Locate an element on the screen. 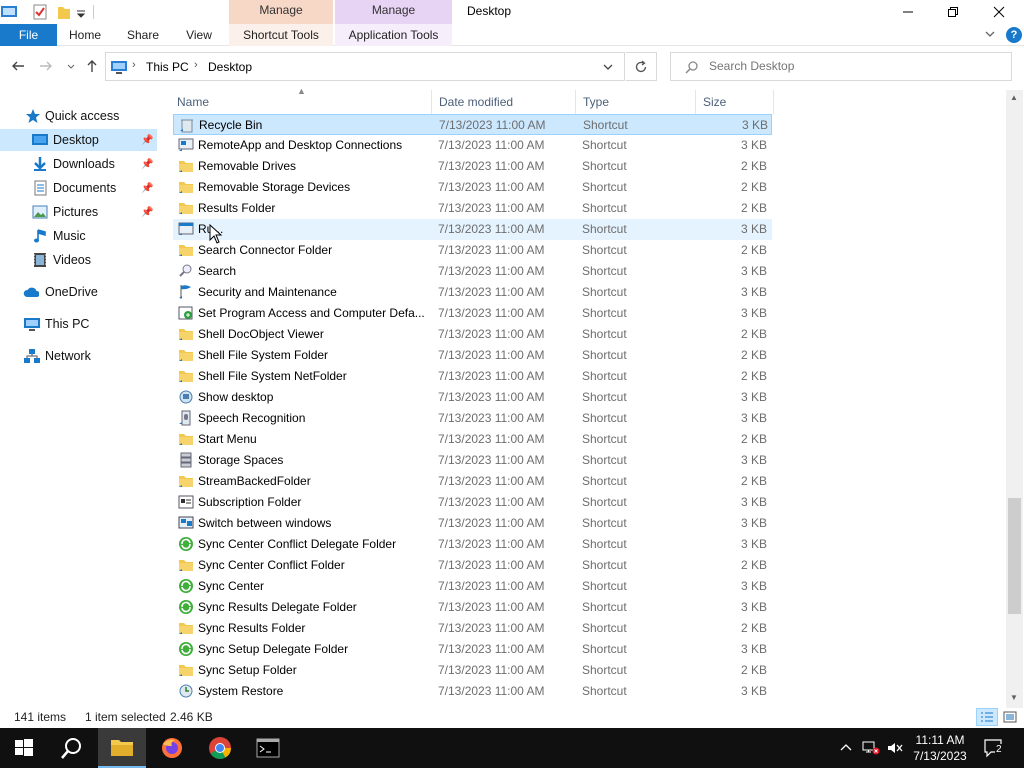 This screenshot has width=1024, height=768. properties-icon is located at coordinates (40, 12).